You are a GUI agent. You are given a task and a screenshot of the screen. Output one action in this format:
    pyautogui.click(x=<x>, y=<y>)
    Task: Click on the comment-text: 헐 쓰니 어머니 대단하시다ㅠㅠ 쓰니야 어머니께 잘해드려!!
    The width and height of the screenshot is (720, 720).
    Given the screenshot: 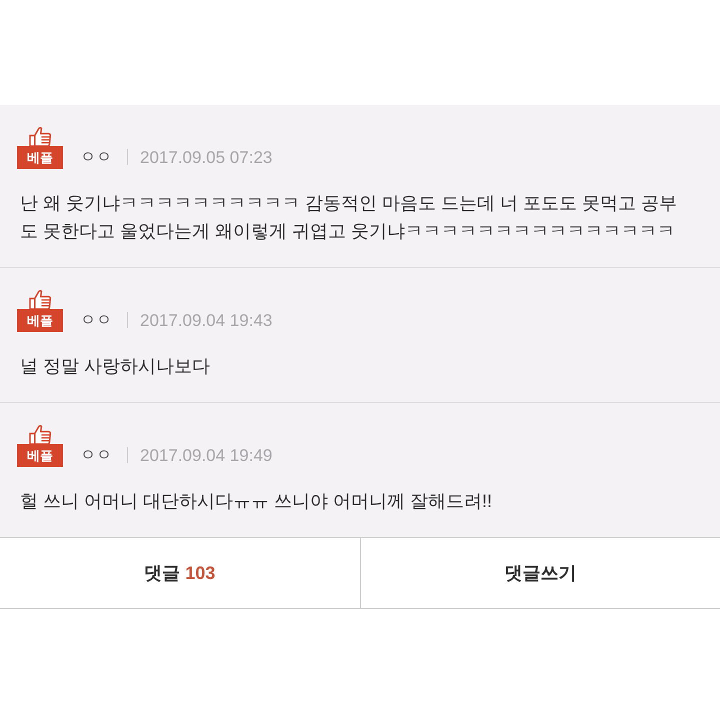 What is the action you would take?
    pyautogui.click(x=257, y=501)
    